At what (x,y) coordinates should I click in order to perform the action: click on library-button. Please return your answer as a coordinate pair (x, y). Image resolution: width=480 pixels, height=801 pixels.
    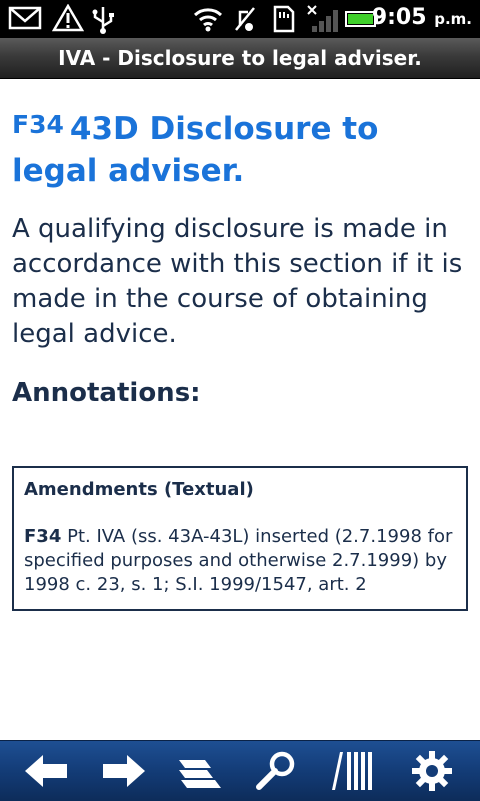
    Looking at the image, I should click on (352, 771).